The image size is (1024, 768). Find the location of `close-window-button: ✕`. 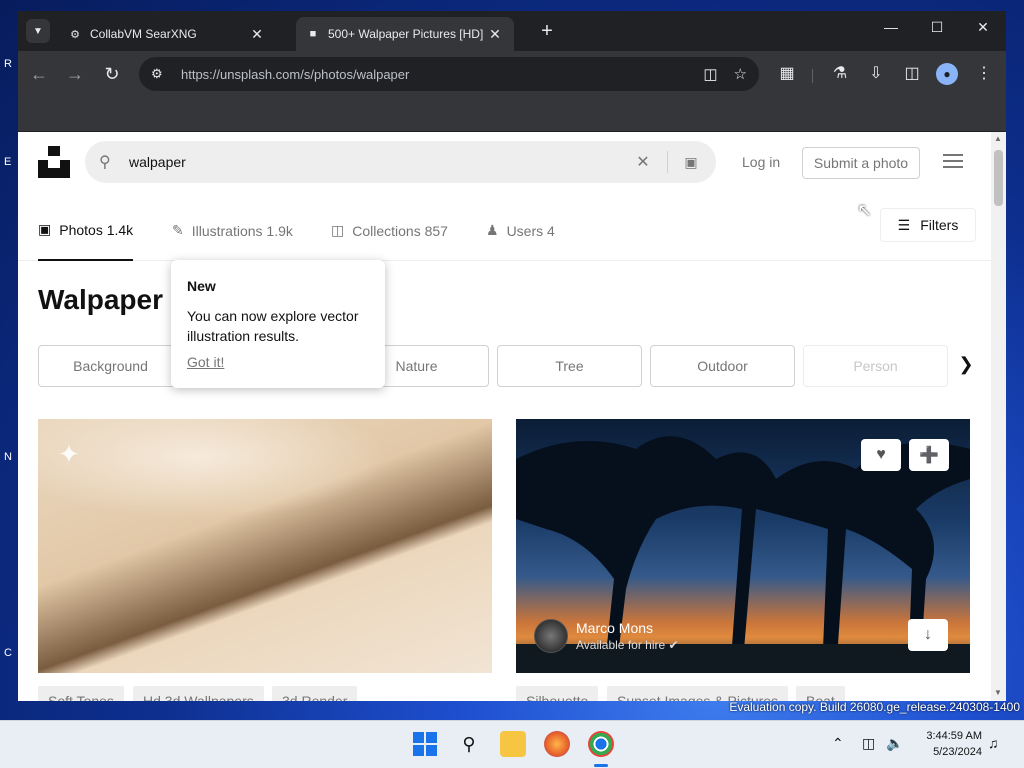

close-window-button: ✕ is located at coordinates (983, 27).